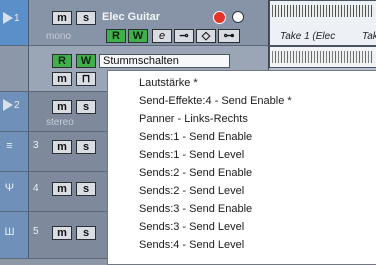  What do you see at coordinates (206, 36) in the screenshot?
I see `eq-icon: ◇` at bounding box center [206, 36].